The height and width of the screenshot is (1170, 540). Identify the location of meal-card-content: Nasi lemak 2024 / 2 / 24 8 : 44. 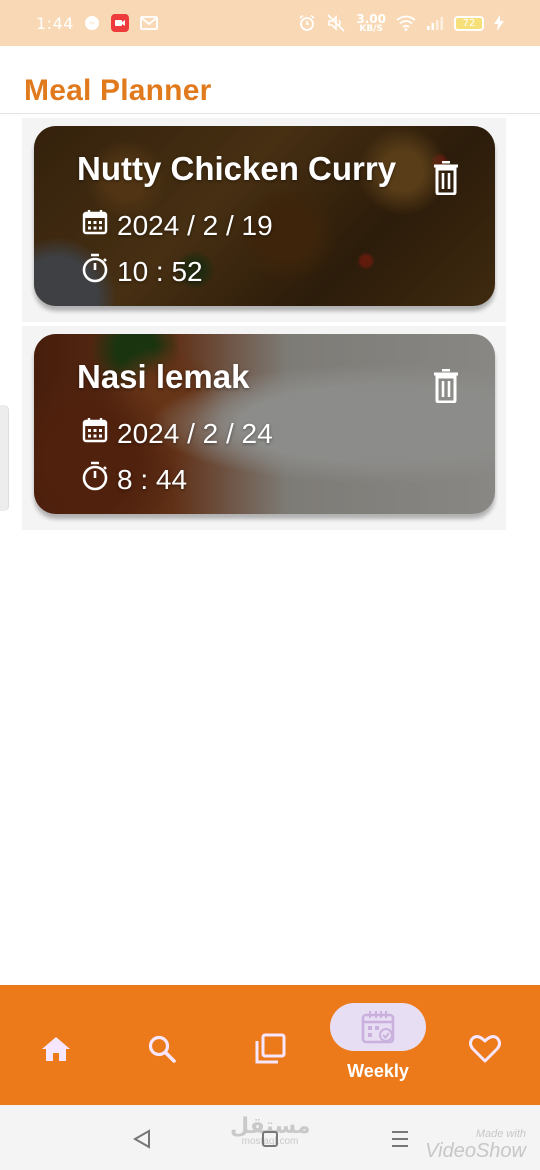
(264, 424).